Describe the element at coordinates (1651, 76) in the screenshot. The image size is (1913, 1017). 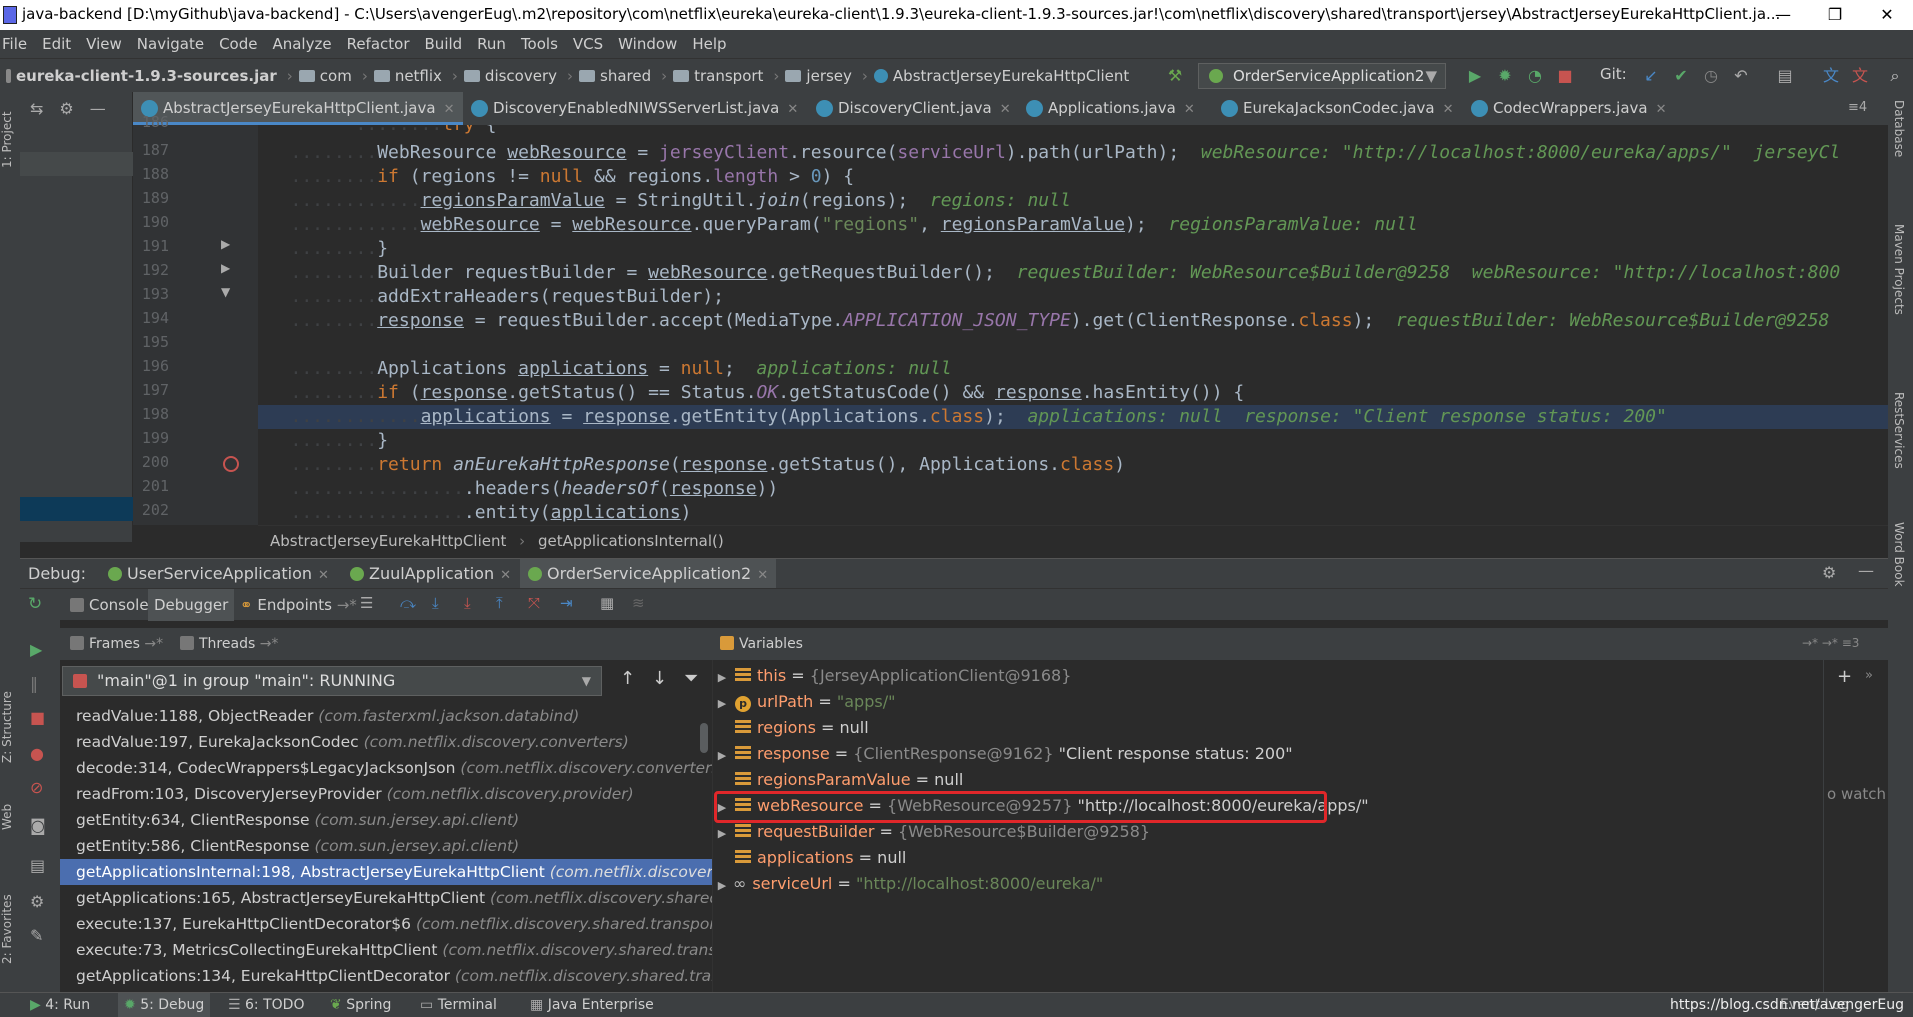
I see `git-update-icon: ↙` at that location.